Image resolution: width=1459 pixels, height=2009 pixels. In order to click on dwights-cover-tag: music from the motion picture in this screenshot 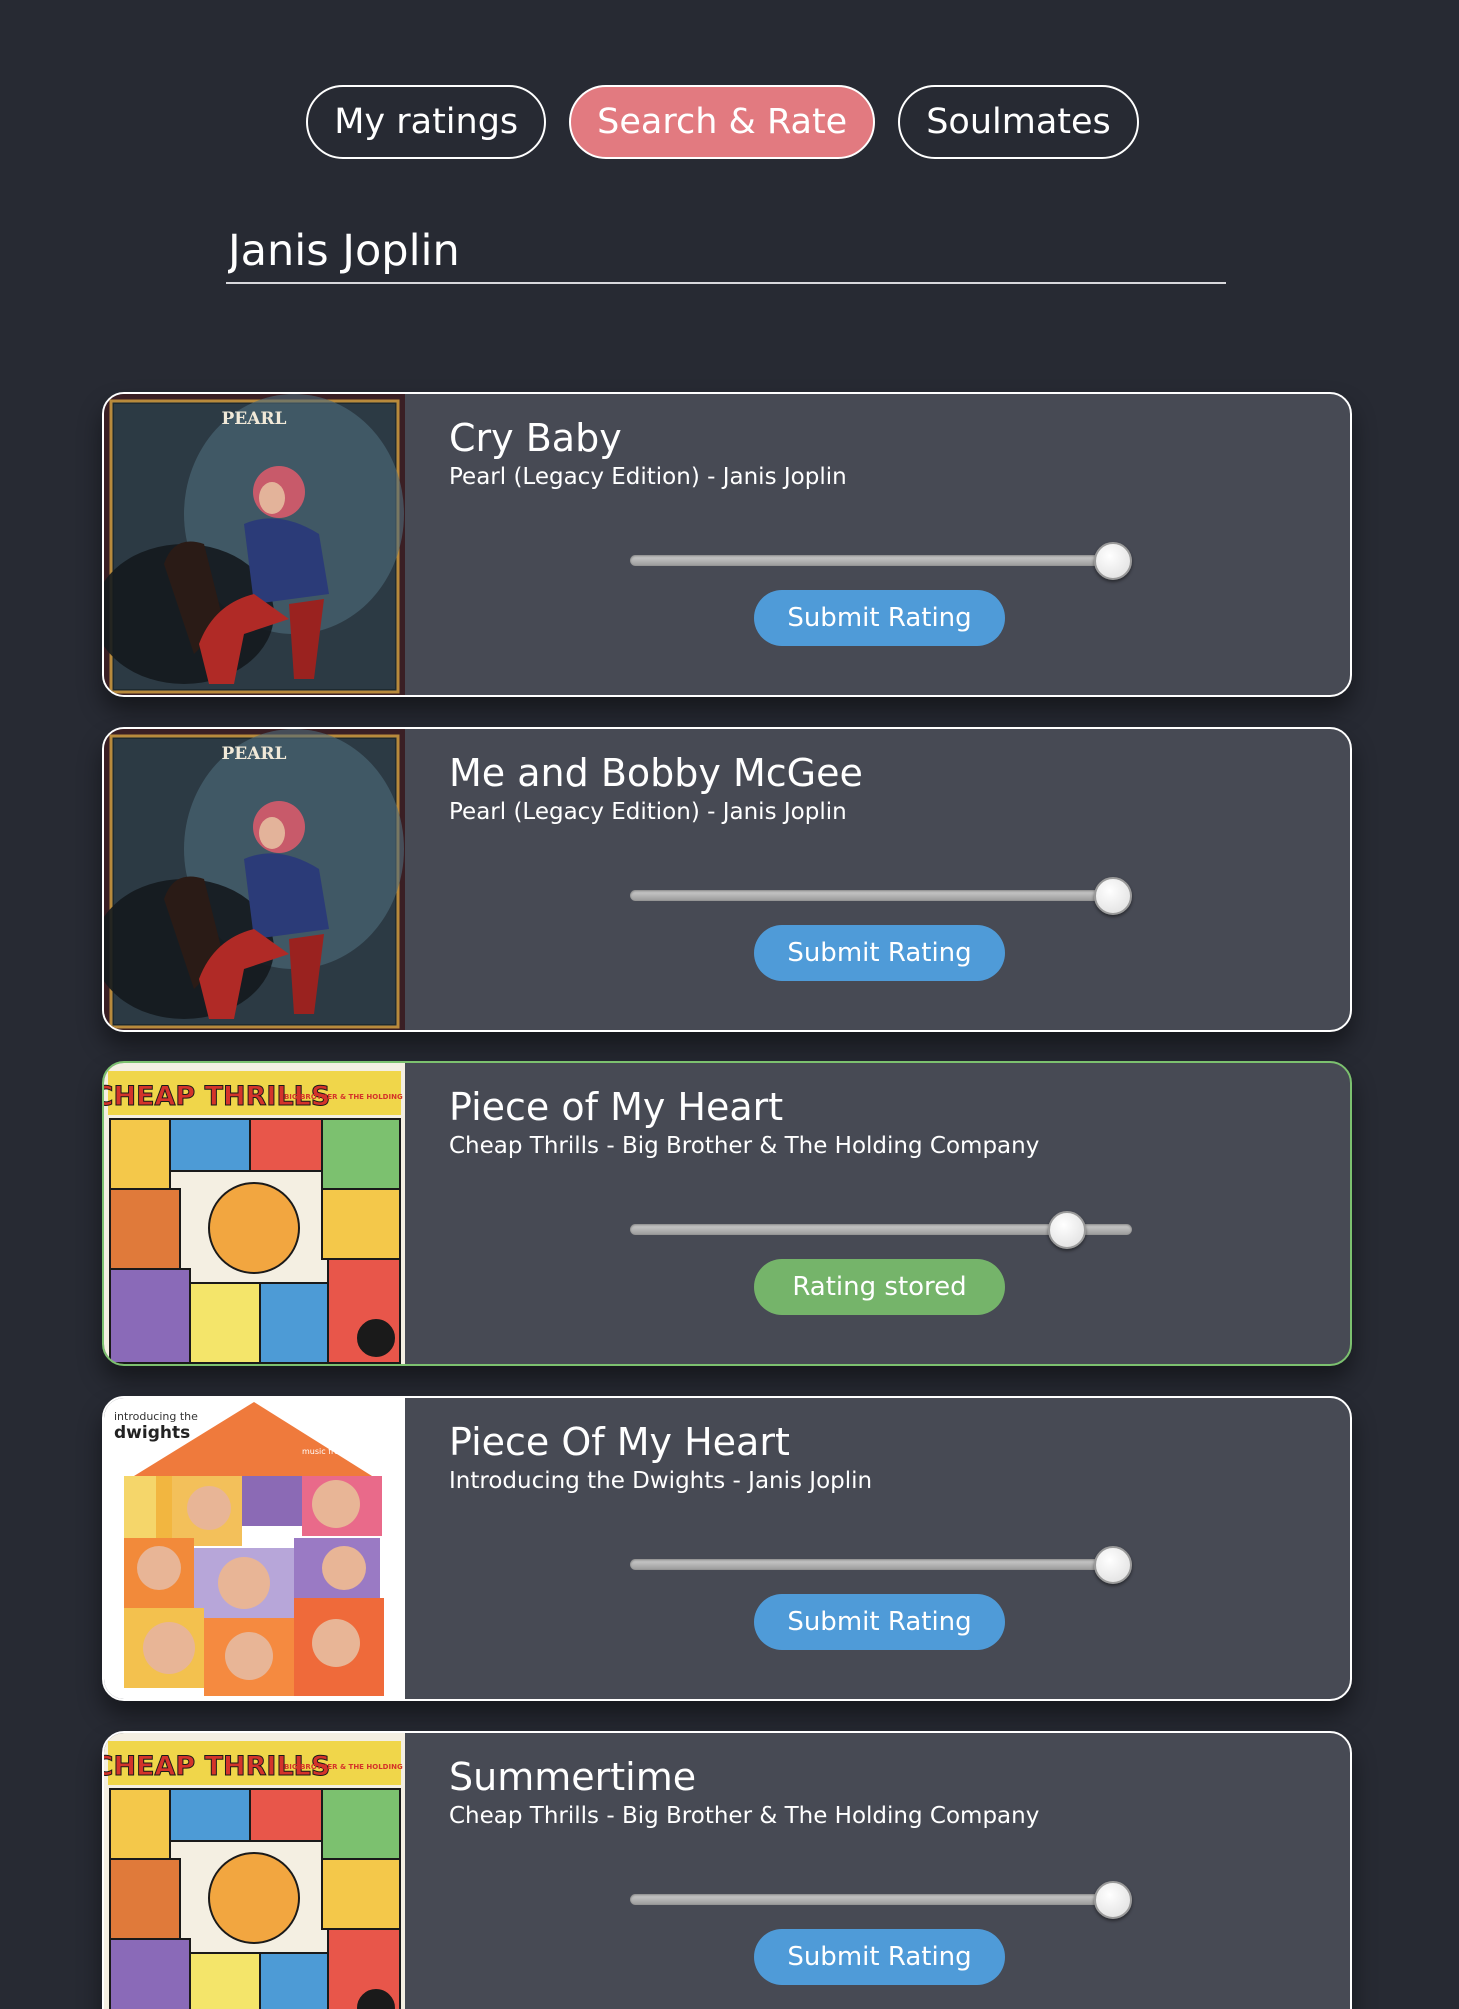, I will do `click(353, 1451)`.